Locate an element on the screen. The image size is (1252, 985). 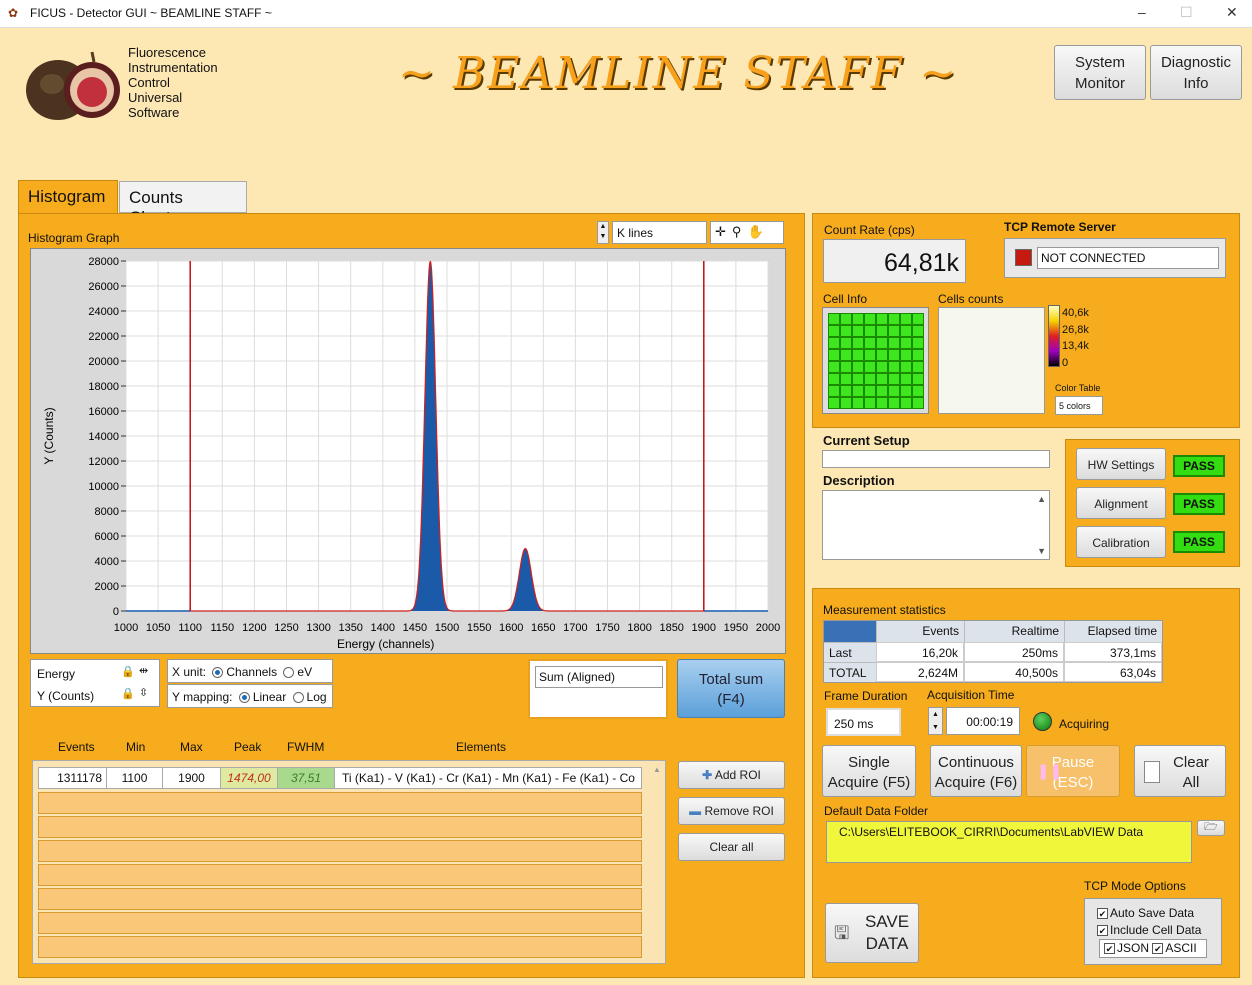
tab-histogram: Histogram is located at coordinates (68, 197).